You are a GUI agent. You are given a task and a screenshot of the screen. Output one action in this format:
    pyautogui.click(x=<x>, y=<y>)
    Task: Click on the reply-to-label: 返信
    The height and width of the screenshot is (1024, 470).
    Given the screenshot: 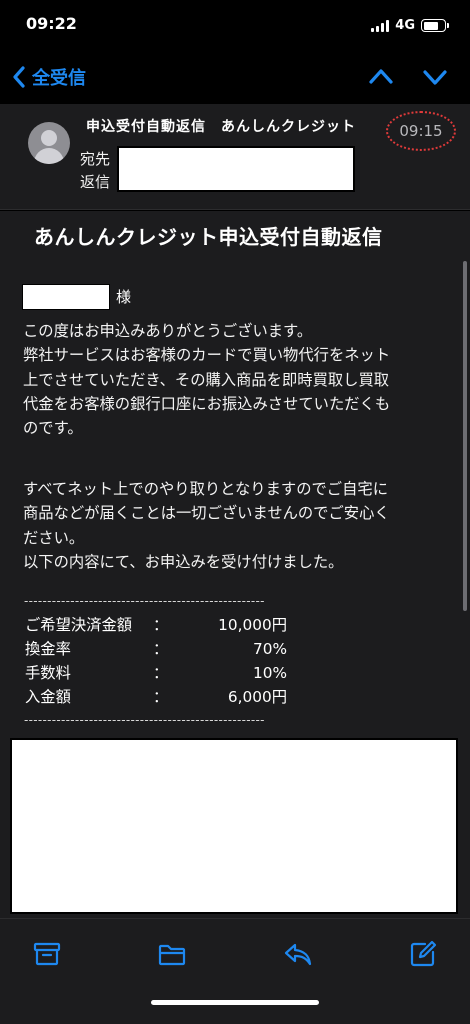 What is the action you would take?
    pyautogui.click(x=95, y=182)
    